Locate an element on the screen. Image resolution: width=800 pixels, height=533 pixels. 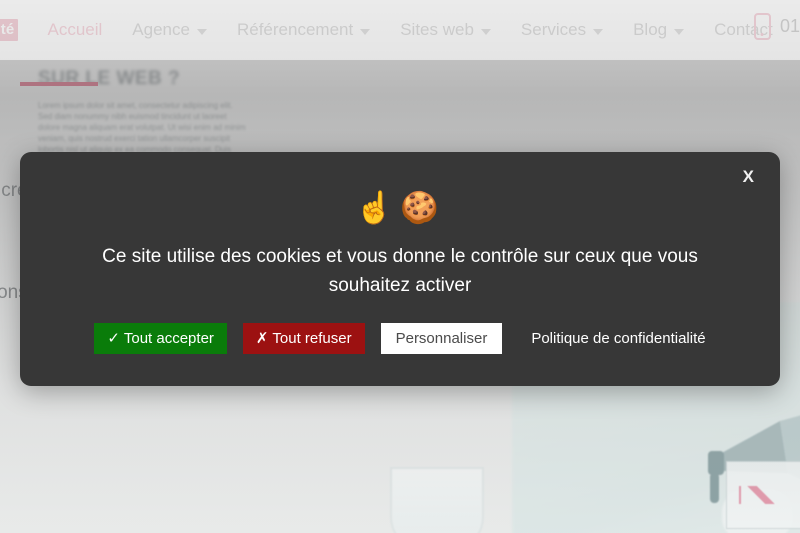
nav-label: Agence is located at coordinates (161, 29).